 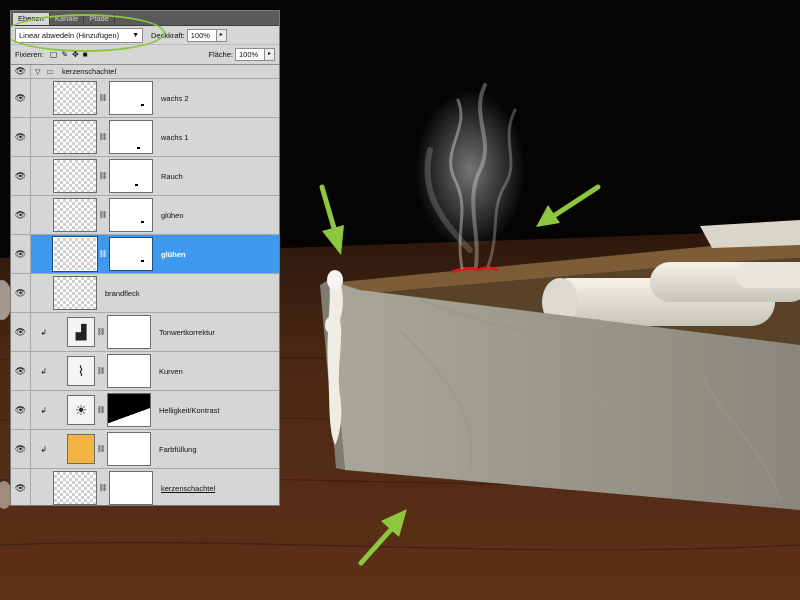 What do you see at coordinates (29, 54) in the screenshot?
I see `lock-label: Fixieren:` at bounding box center [29, 54].